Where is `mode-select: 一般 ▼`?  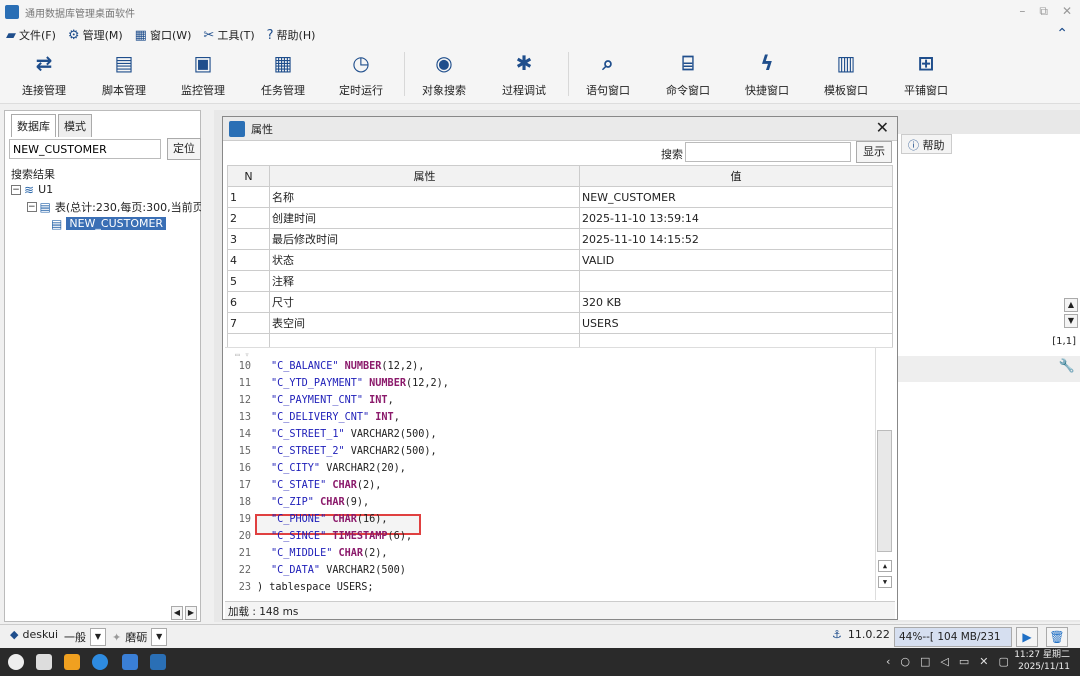
mode-select: 一般 ▼ is located at coordinates (85, 637).